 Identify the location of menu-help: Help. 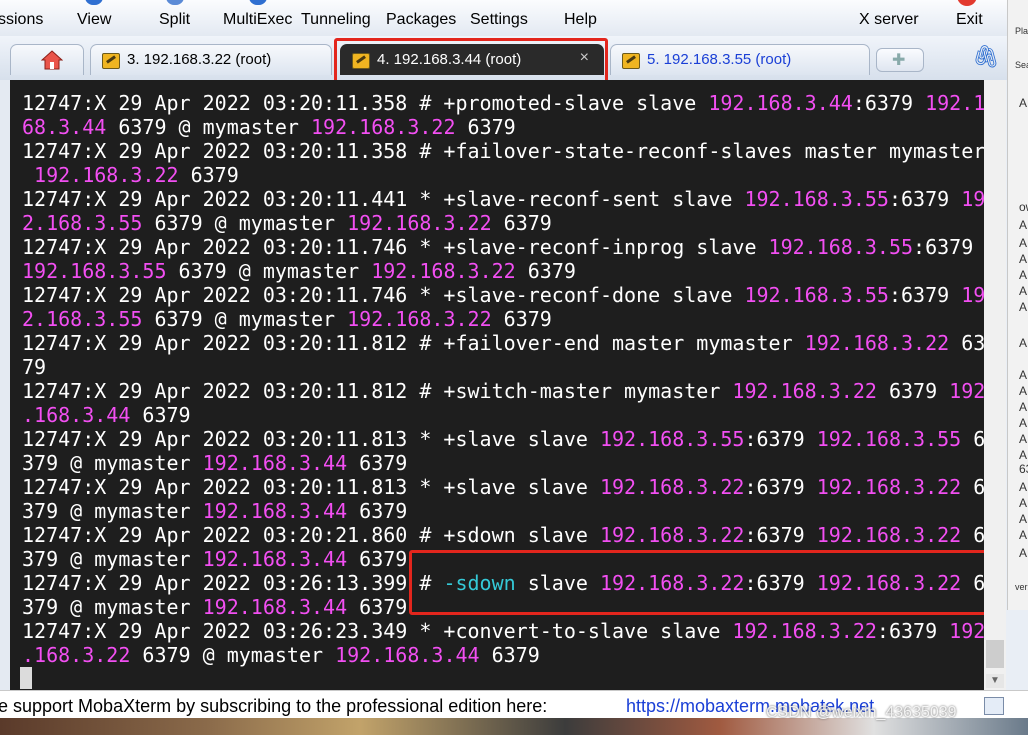
(580, 20).